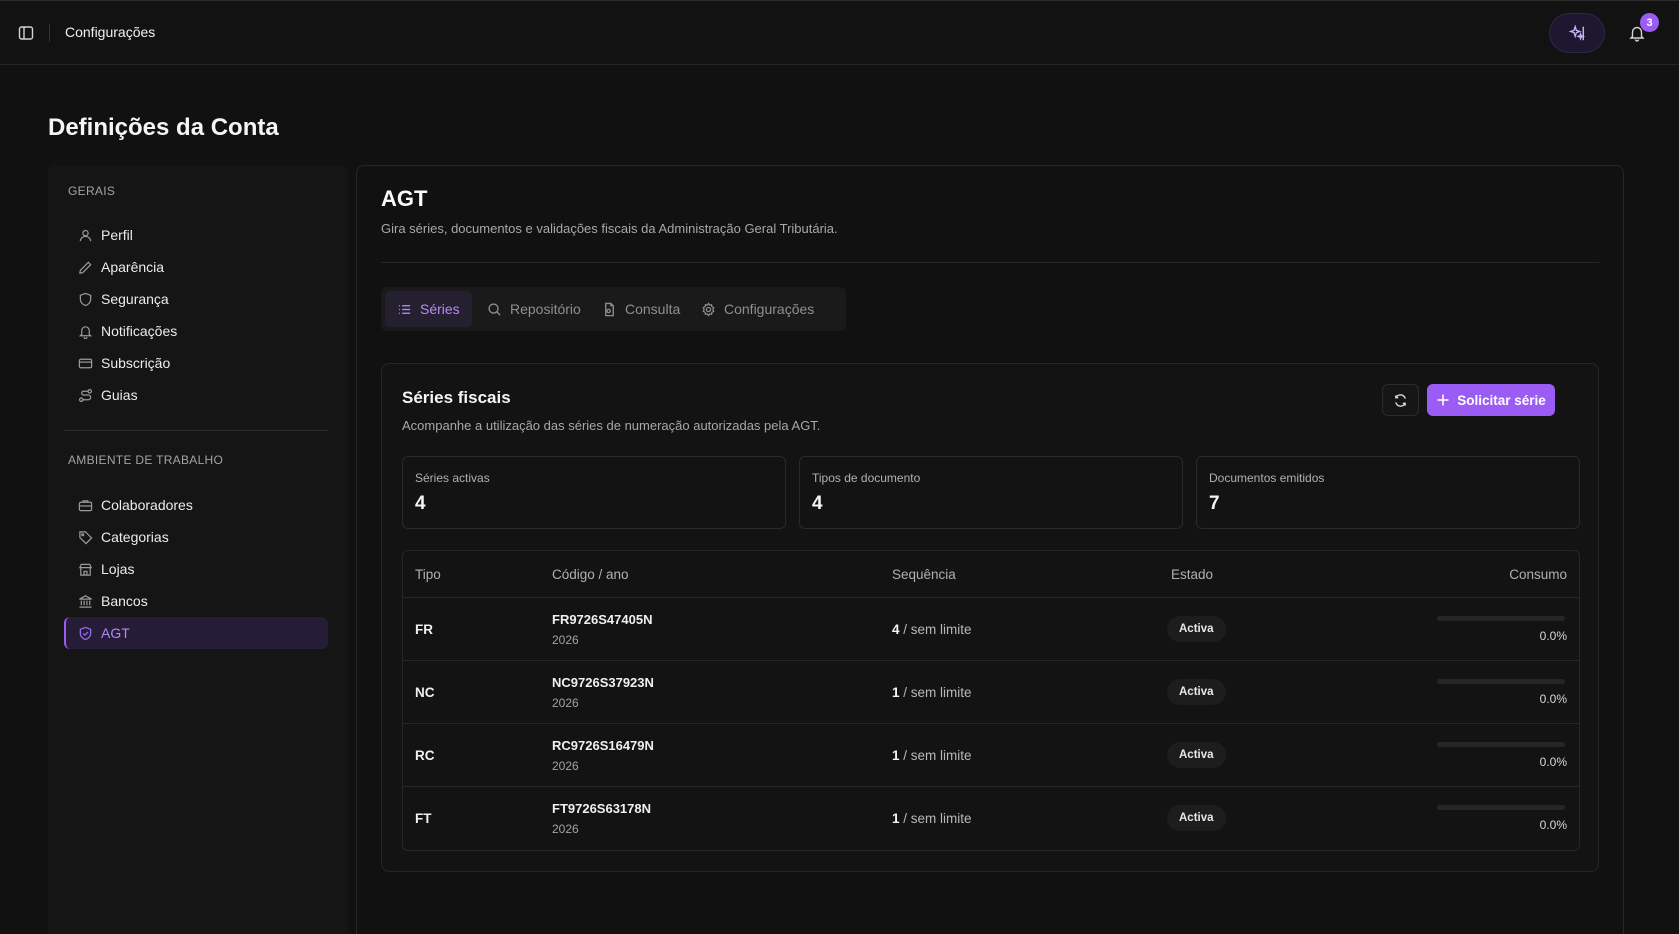 The image size is (1679, 934). I want to click on column-header-tipo: Tipo, so click(428, 574).